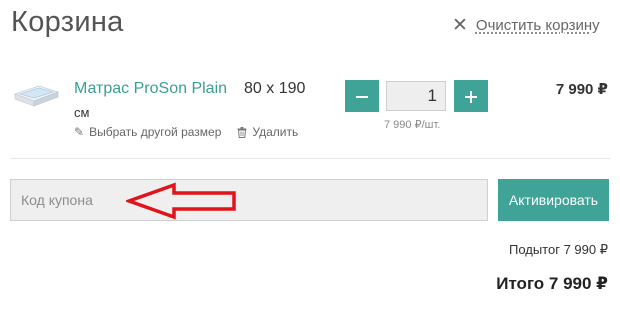 This screenshot has height=310, width=620. Describe the element at coordinates (558, 249) in the screenshot. I see `subtotal: Подытог 7 990 ₽` at that location.